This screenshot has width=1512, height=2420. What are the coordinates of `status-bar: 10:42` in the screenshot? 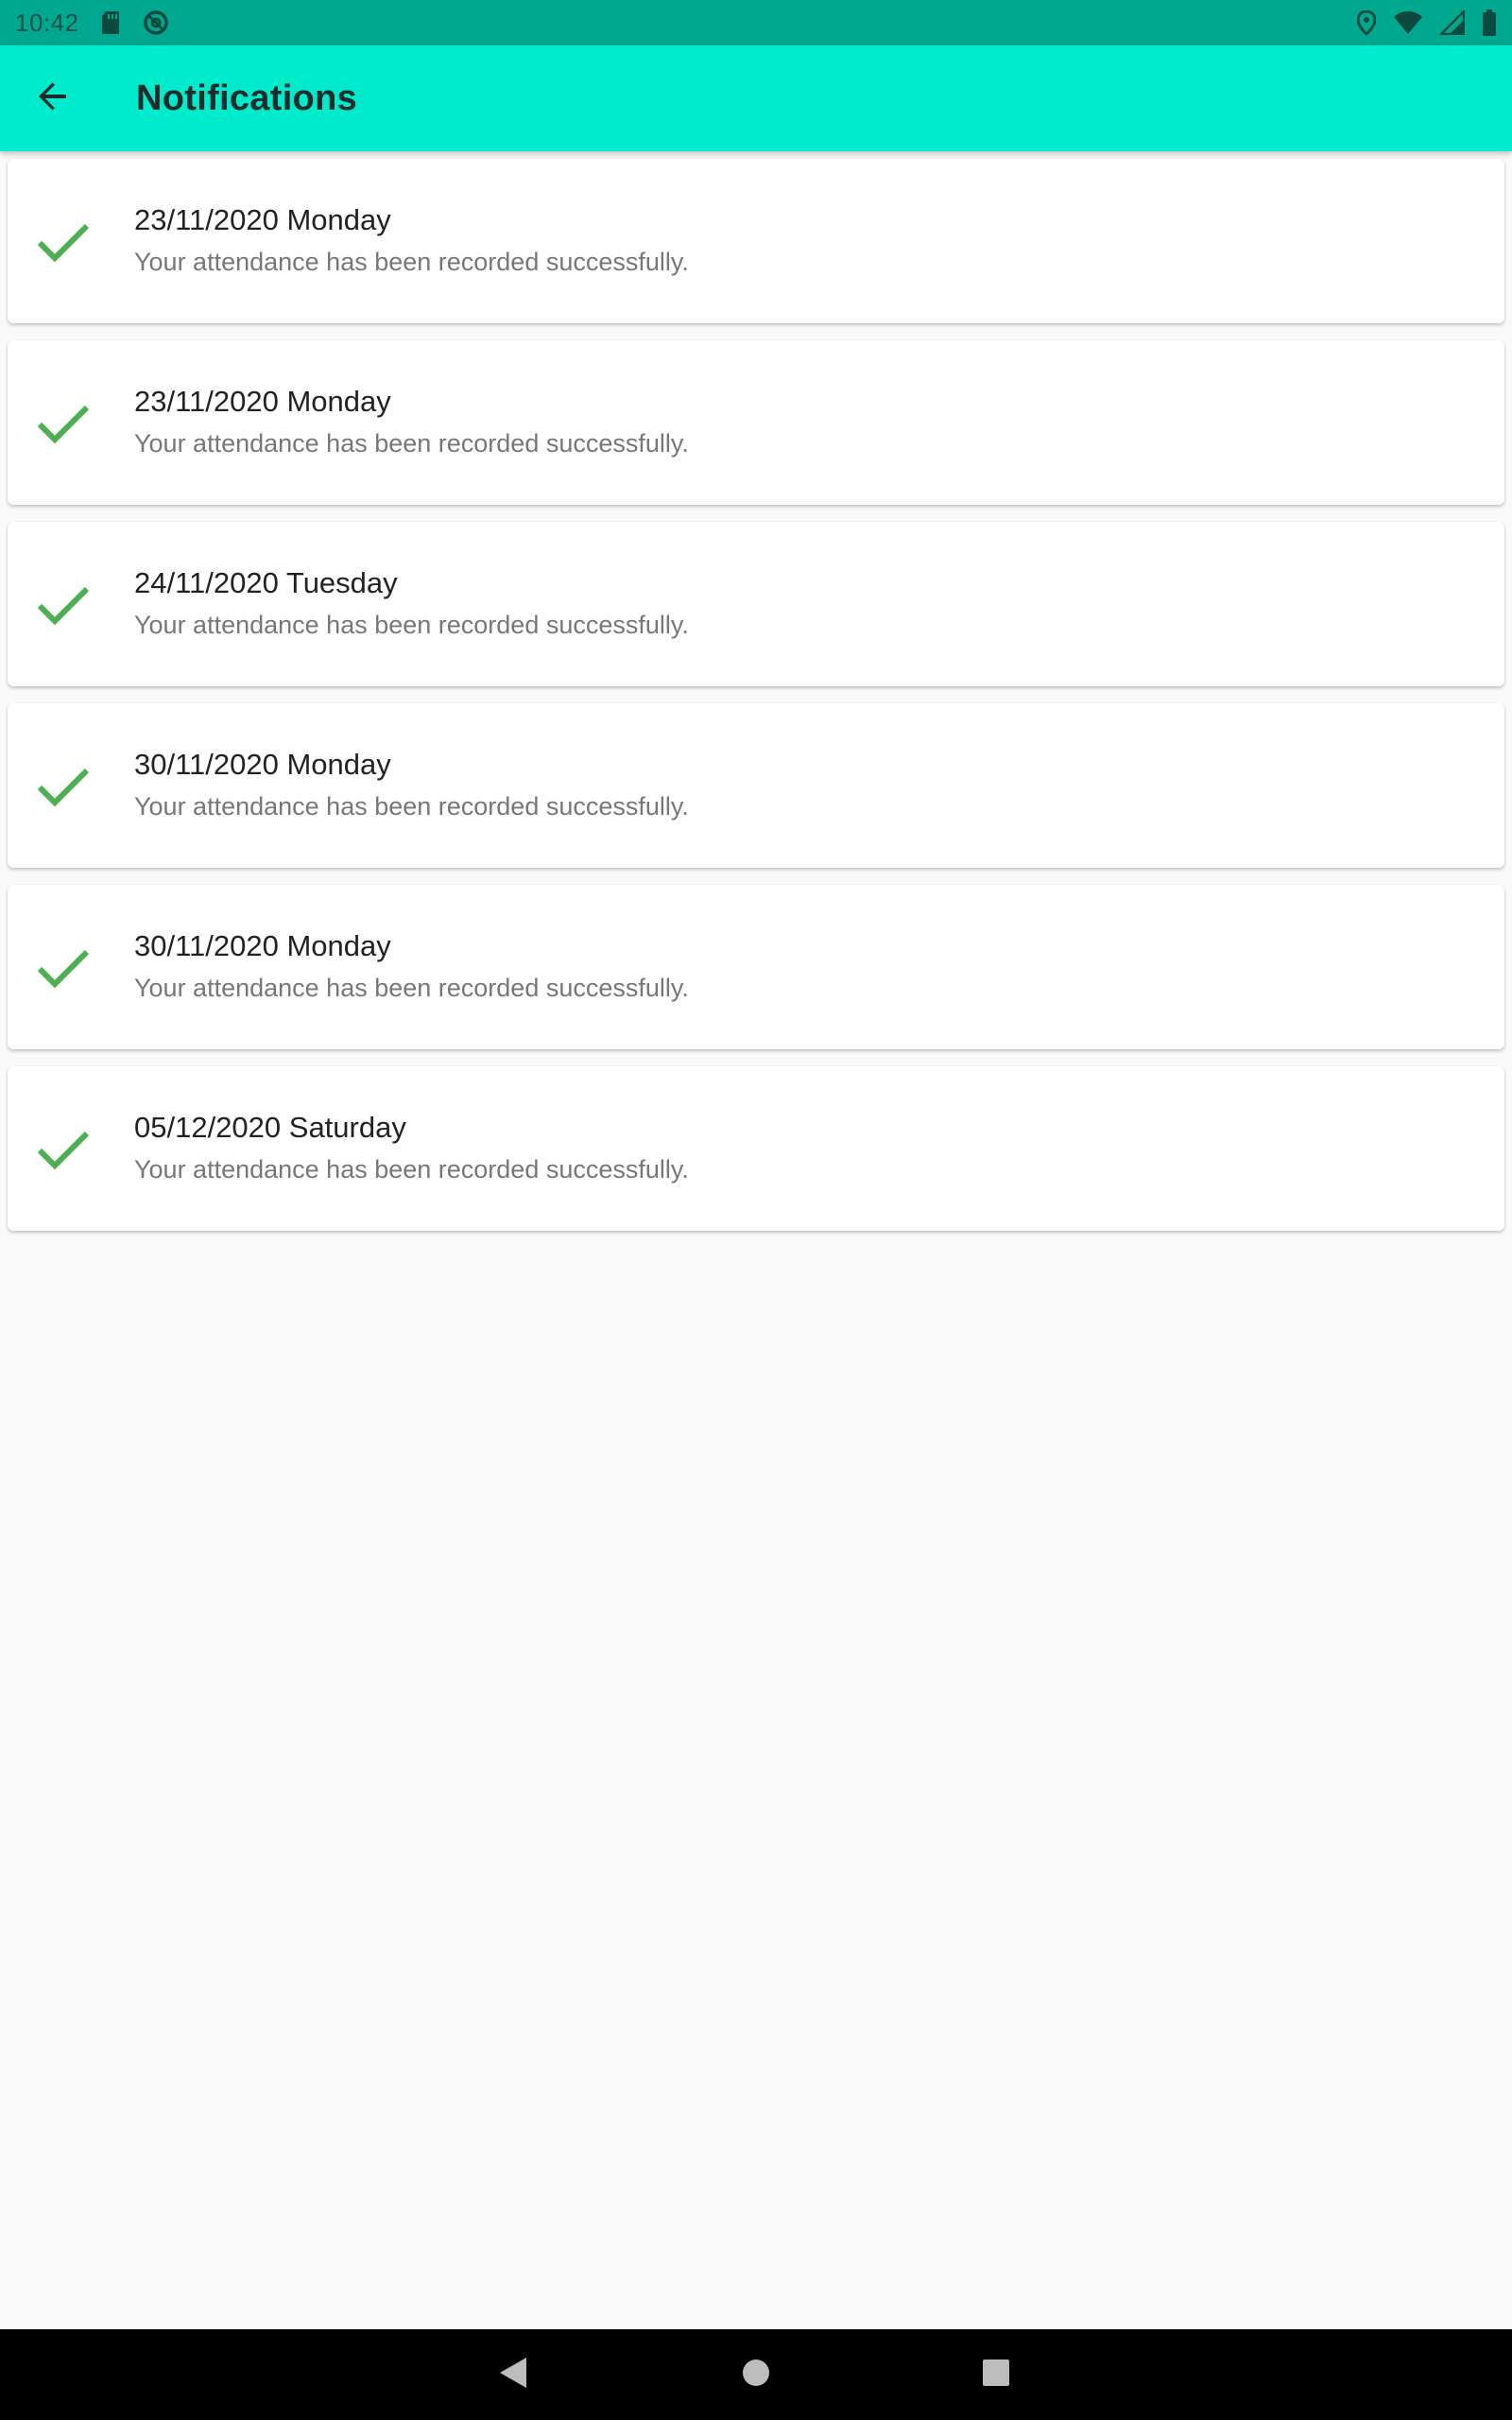 It's located at (756, 22).